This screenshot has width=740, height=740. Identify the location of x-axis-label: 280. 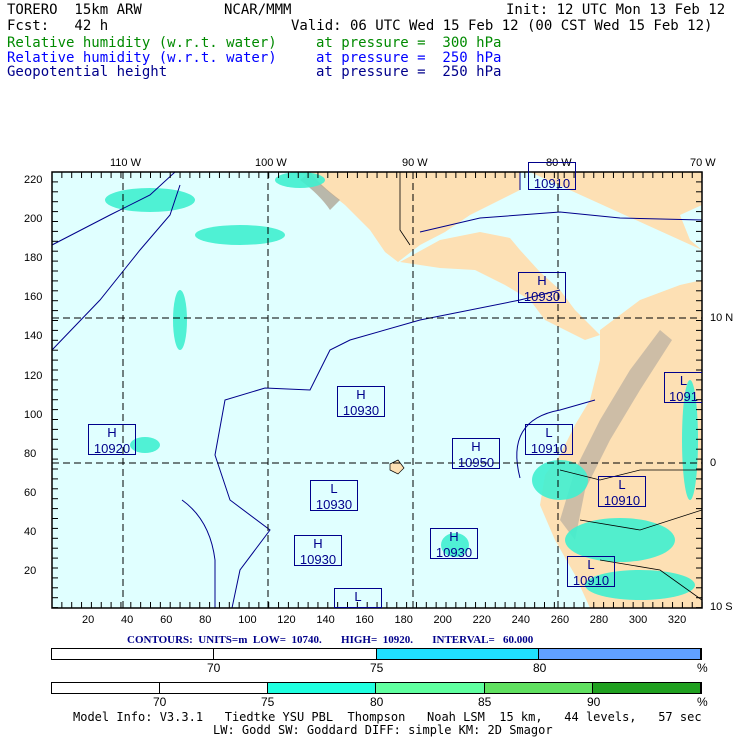
(599, 620).